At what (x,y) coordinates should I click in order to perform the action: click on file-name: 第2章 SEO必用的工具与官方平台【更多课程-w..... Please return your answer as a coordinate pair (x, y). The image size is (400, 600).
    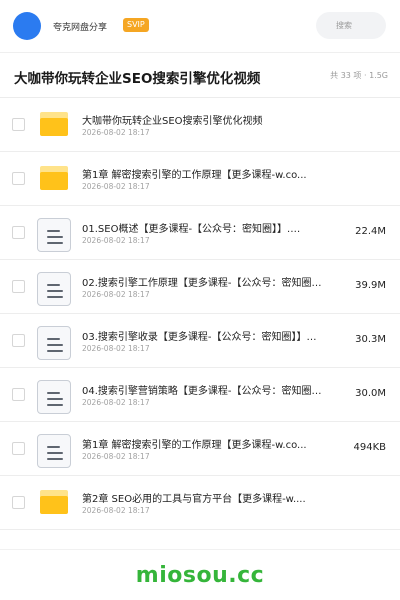
    Looking at the image, I should click on (207, 497).